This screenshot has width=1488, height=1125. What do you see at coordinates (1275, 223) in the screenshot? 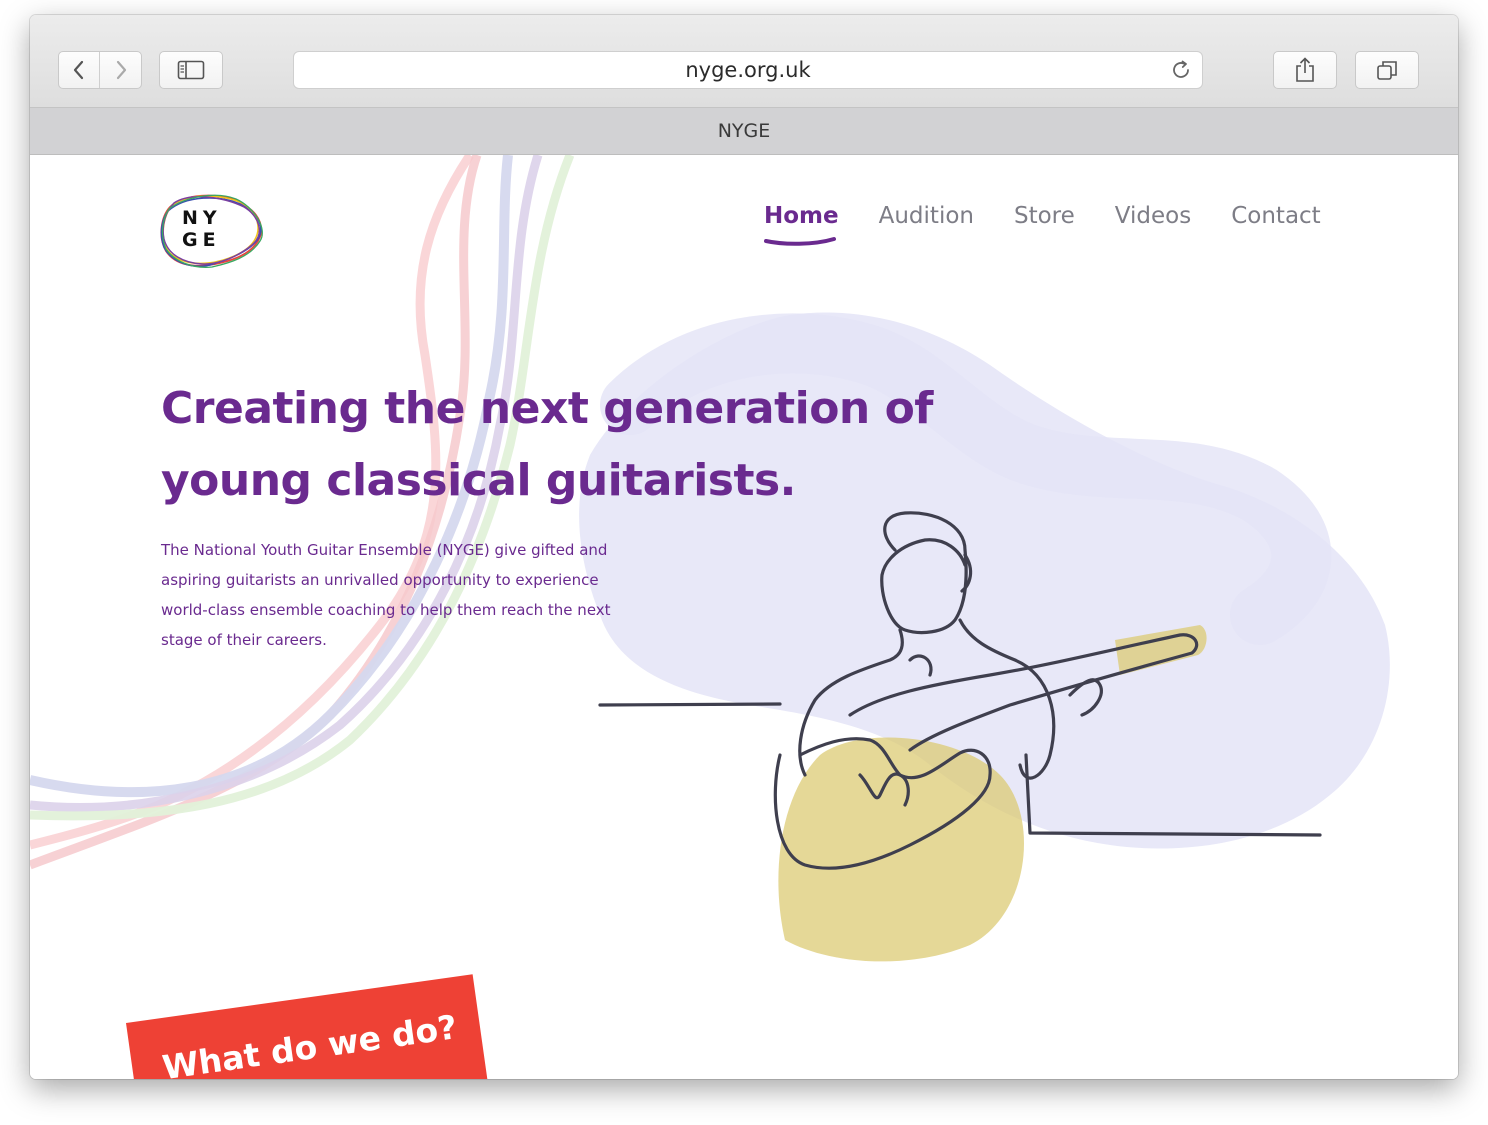
I see `nav-contact: Contact` at bounding box center [1275, 223].